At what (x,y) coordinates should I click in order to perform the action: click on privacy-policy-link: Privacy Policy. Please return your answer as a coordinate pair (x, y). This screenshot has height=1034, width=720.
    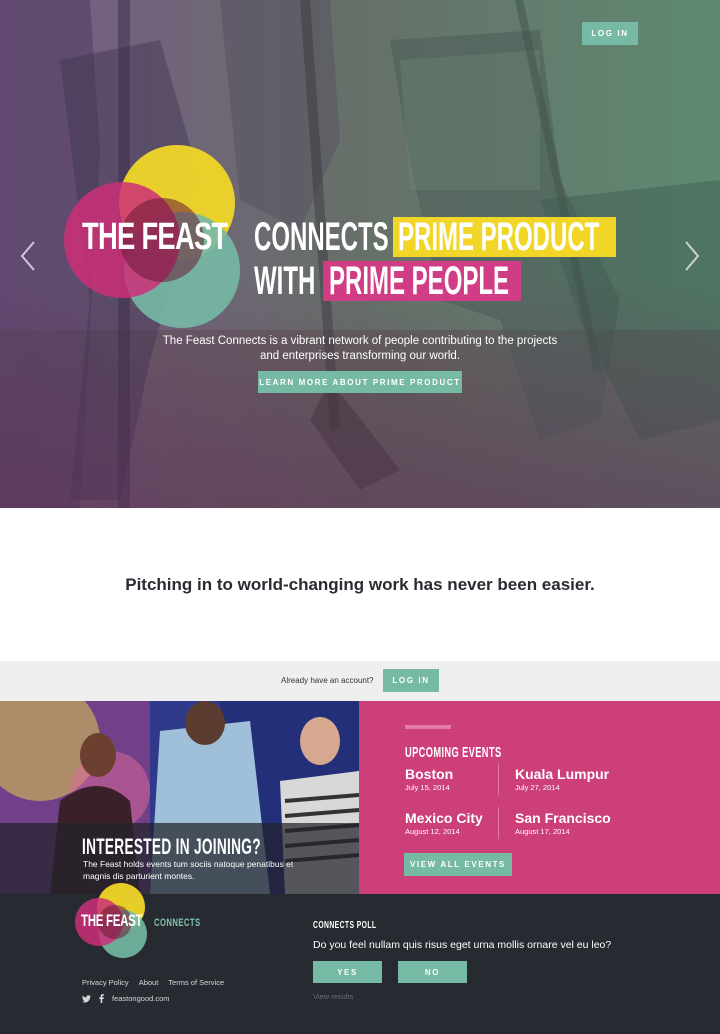
    Looking at the image, I should click on (105, 982).